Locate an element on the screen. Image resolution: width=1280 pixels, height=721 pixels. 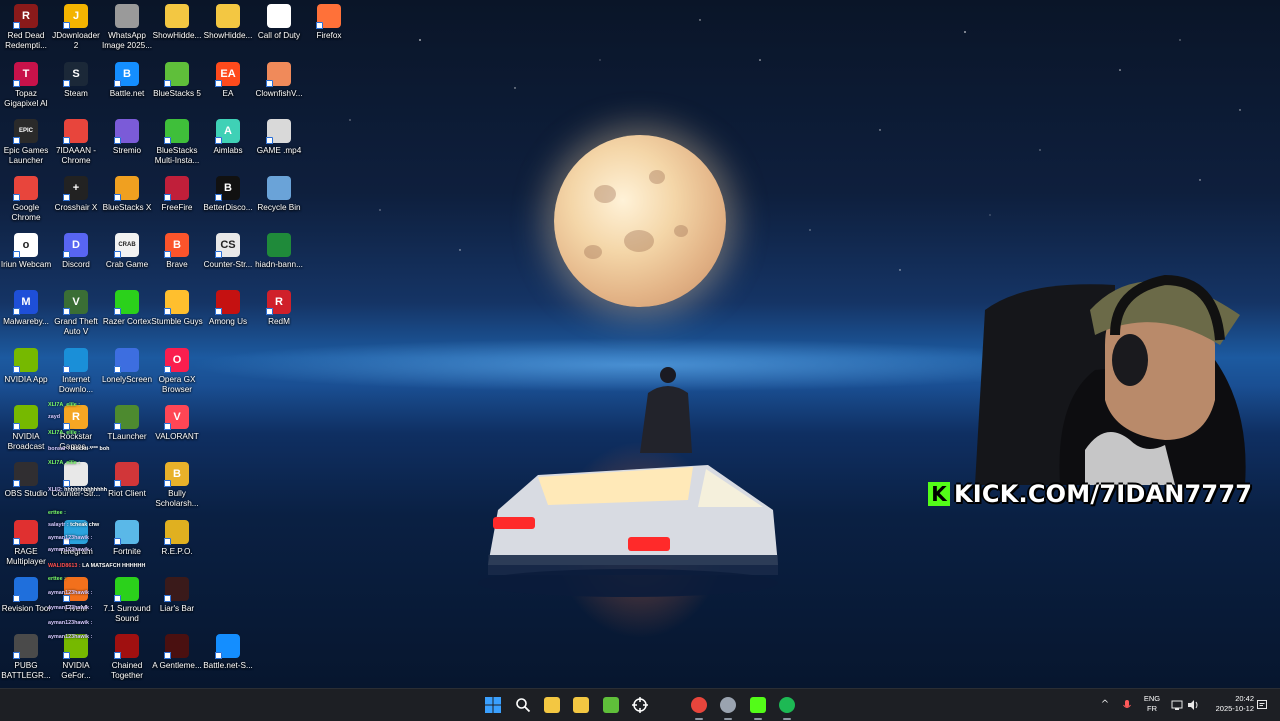
desktop-icon: + Crosshair X is located at coordinates (76, 194).